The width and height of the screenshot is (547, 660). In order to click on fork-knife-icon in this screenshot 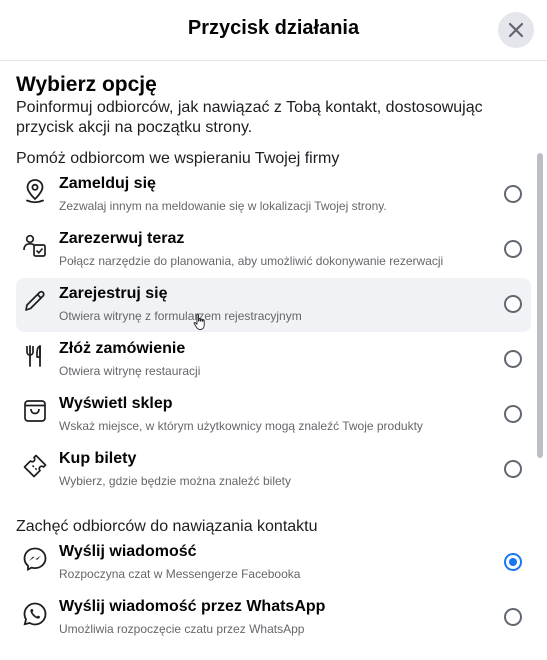, I will do `click(35, 356)`.